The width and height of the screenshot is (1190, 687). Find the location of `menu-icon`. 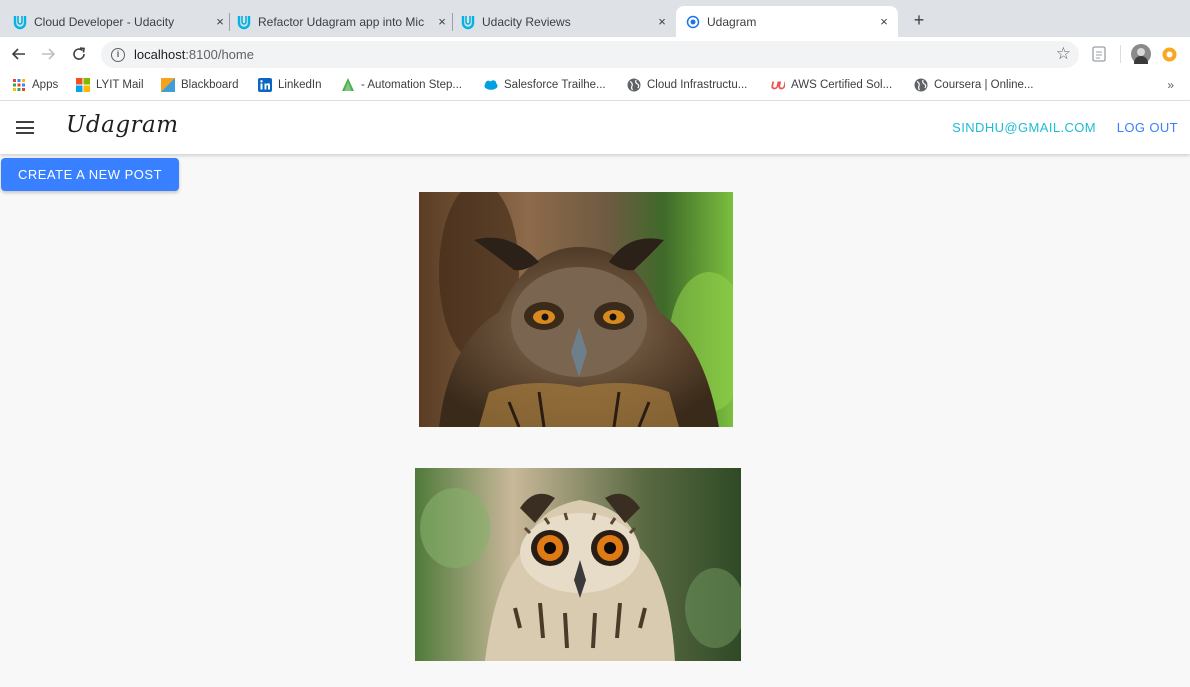

menu-icon is located at coordinates (25, 127).